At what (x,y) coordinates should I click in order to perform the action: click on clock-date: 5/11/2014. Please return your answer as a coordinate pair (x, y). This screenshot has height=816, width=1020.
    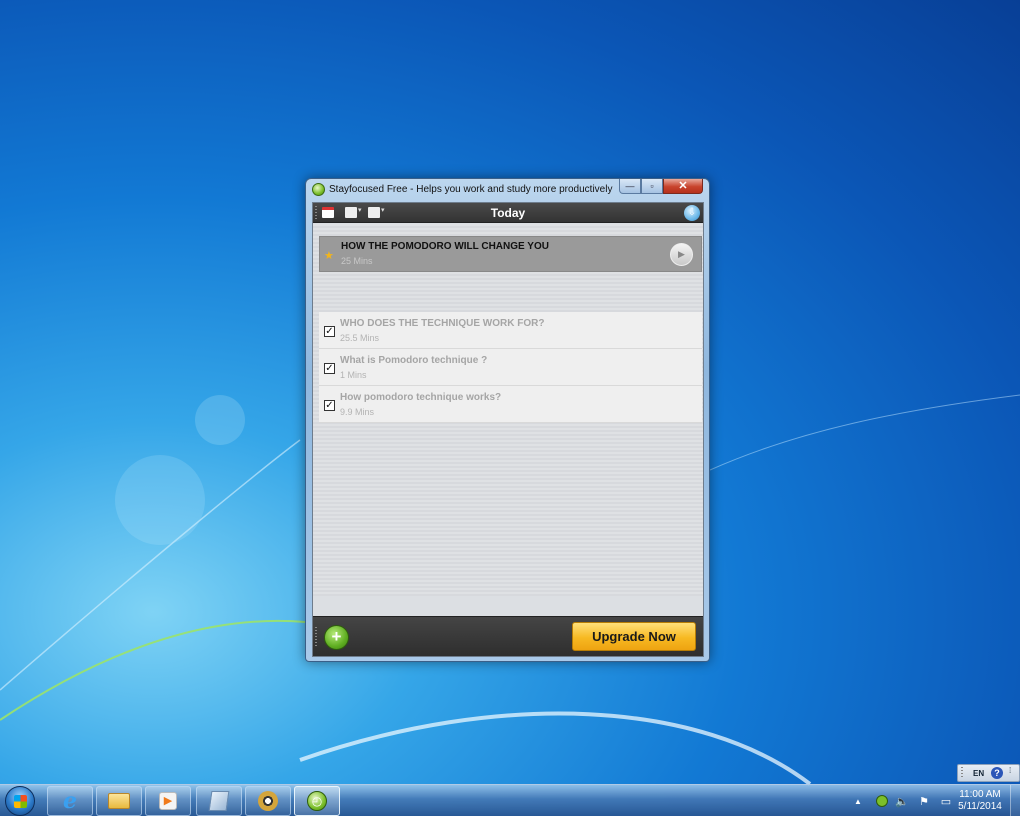
    Looking at the image, I should click on (980, 806).